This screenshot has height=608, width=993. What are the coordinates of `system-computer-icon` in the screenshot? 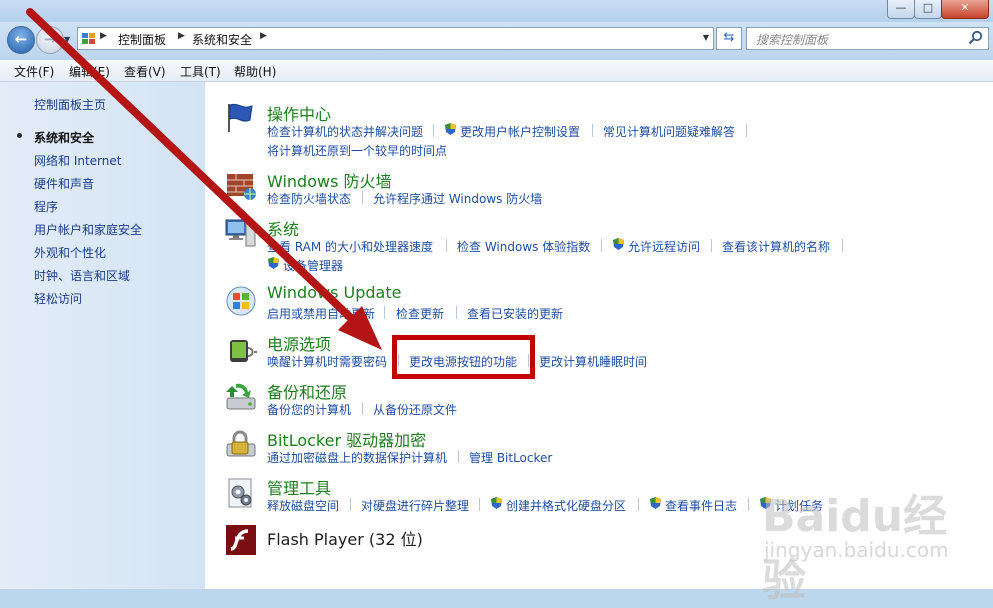 It's located at (241, 233).